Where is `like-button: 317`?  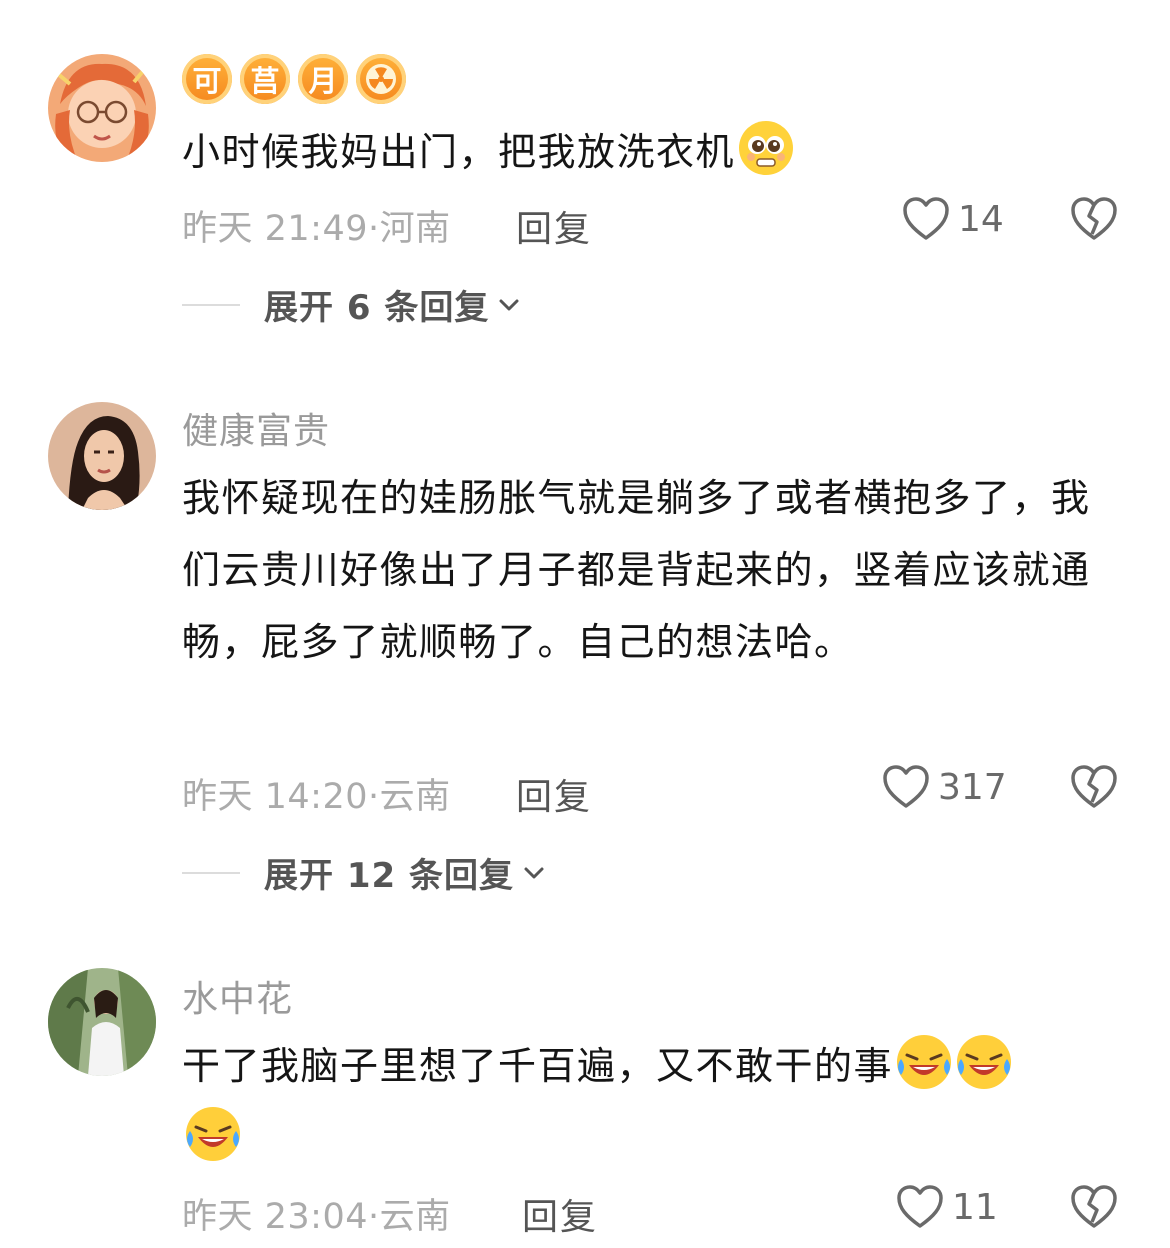 like-button: 317 is located at coordinates (944, 787).